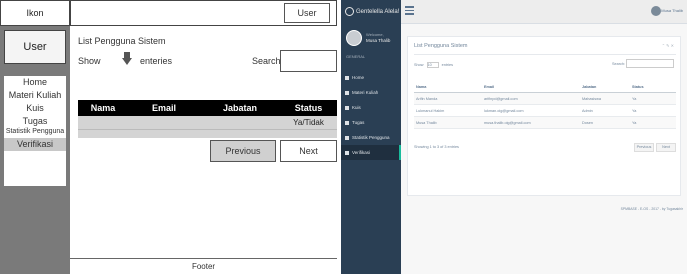 This screenshot has width=687, height=274. What do you see at coordinates (371, 77) in the screenshot?
I see `sidebar-item-home: Home` at bounding box center [371, 77].